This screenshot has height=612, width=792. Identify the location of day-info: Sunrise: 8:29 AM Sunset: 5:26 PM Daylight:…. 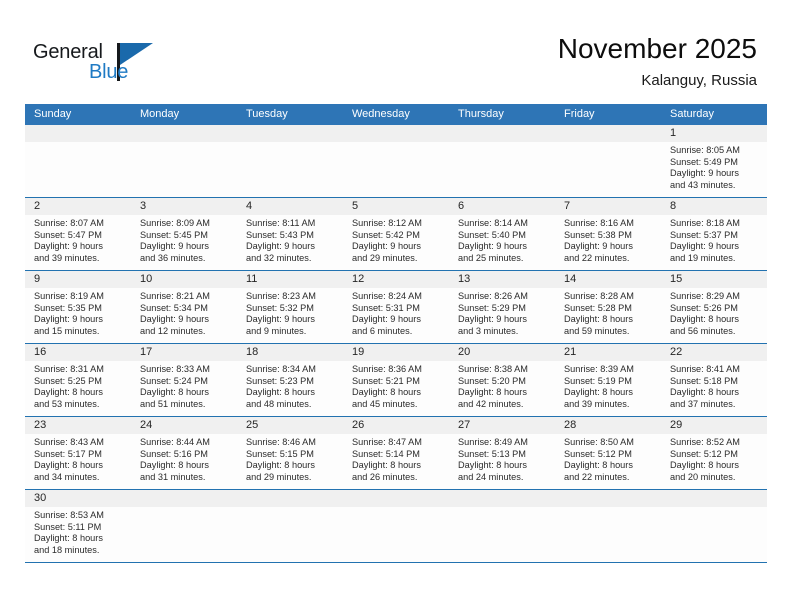
(714, 315).